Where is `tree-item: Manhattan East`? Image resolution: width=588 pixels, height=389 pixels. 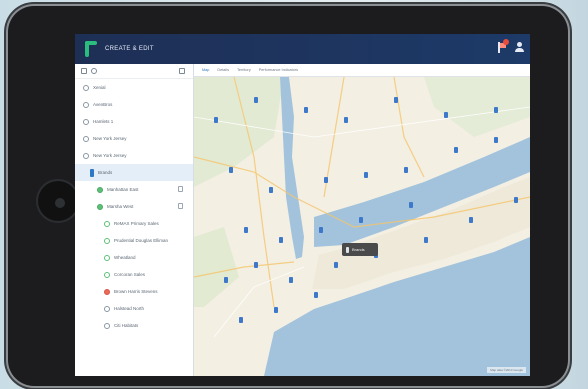 tree-item: Manhattan East is located at coordinates (134, 189).